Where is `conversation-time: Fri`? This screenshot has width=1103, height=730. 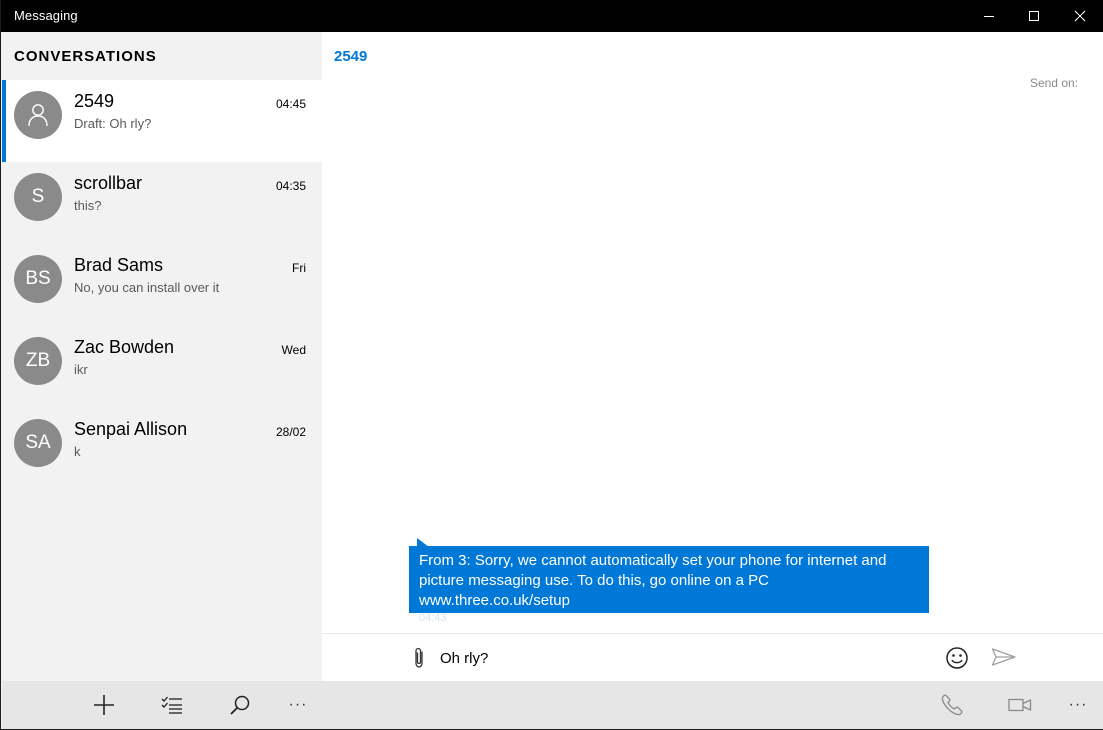
conversation-time: Fri is located at coordinates (299, 268).